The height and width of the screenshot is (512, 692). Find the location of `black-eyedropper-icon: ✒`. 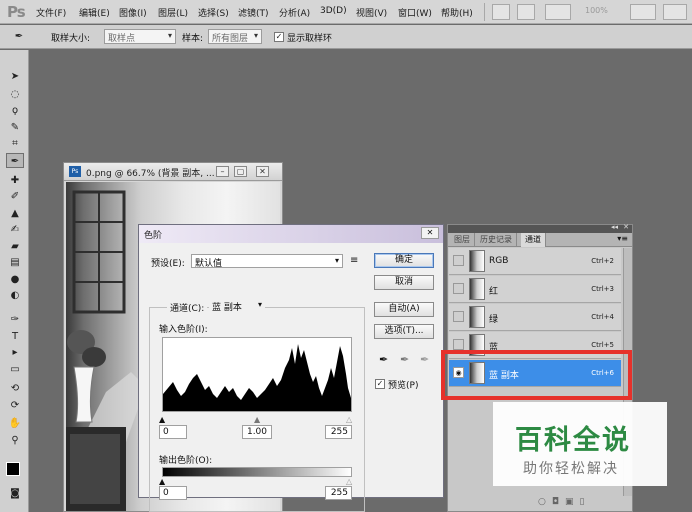

black-eyedropper-icon: ✒ is located at coordinates (383, 359).